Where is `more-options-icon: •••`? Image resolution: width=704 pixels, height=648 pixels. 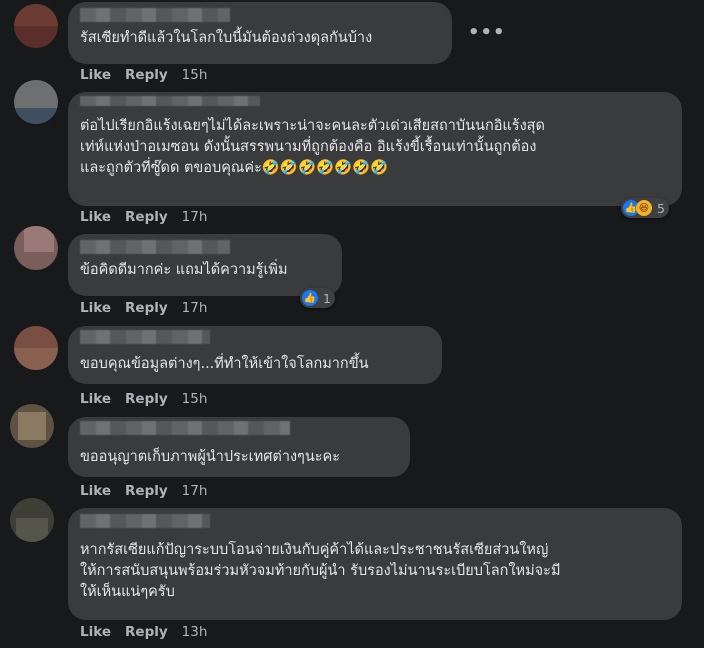
more-options-icon: ••• is located at coordinates (487, 32).